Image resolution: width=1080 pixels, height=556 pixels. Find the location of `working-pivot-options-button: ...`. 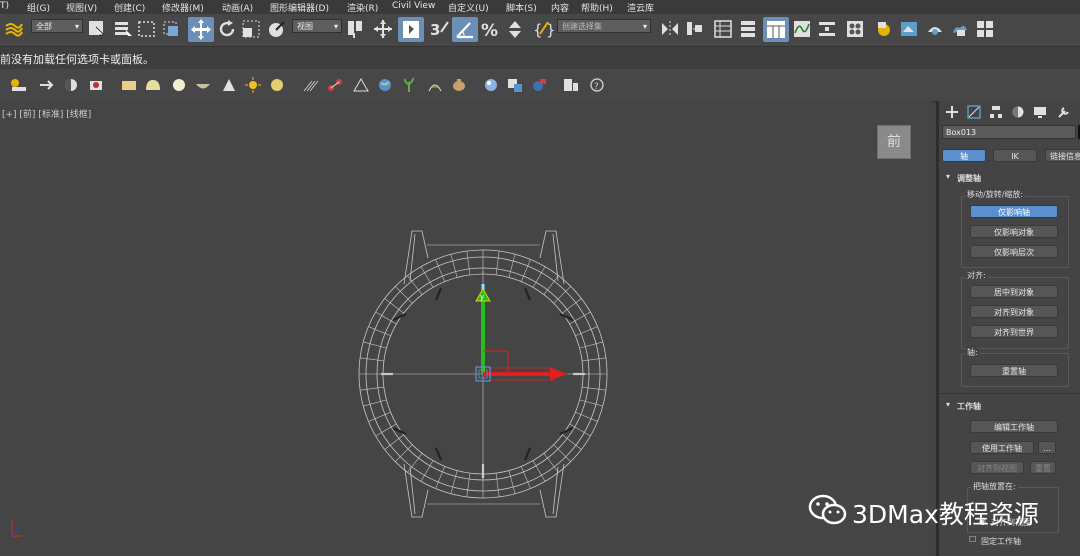

working-pivot-options-button: ... is located at coordinates (1047, 447).